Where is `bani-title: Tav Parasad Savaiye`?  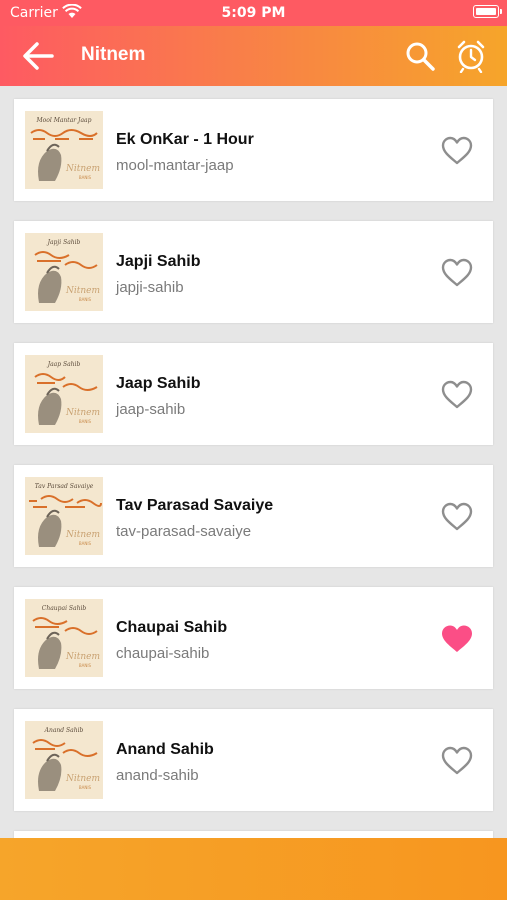 bani-title: Tav Parasad Savaiye is located at coordinates (195, 505).